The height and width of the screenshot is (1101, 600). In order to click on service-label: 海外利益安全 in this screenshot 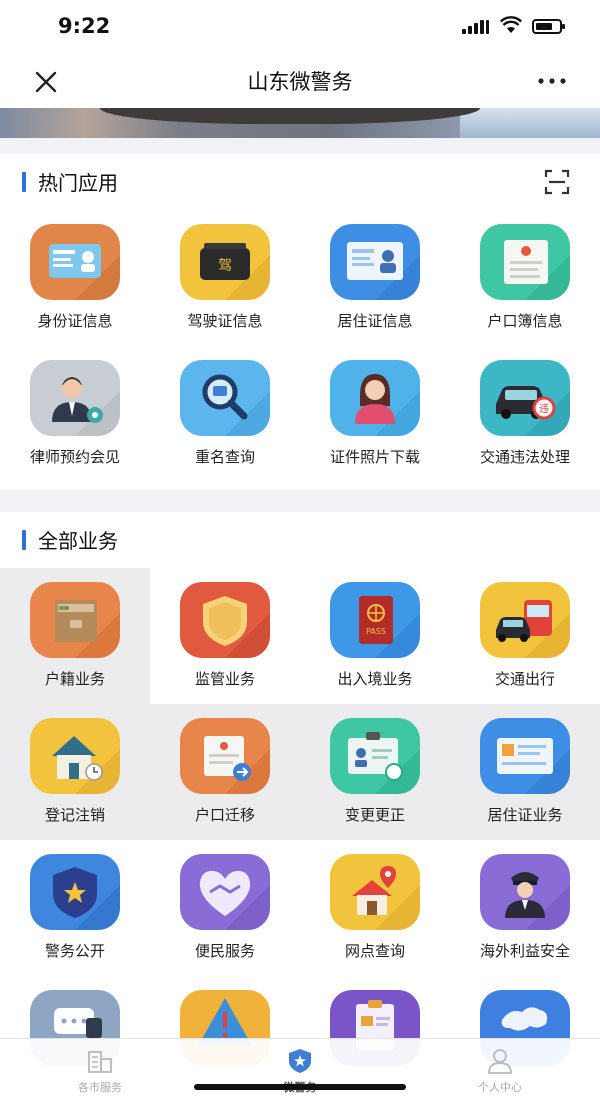, I will do `click(524, 951)`.